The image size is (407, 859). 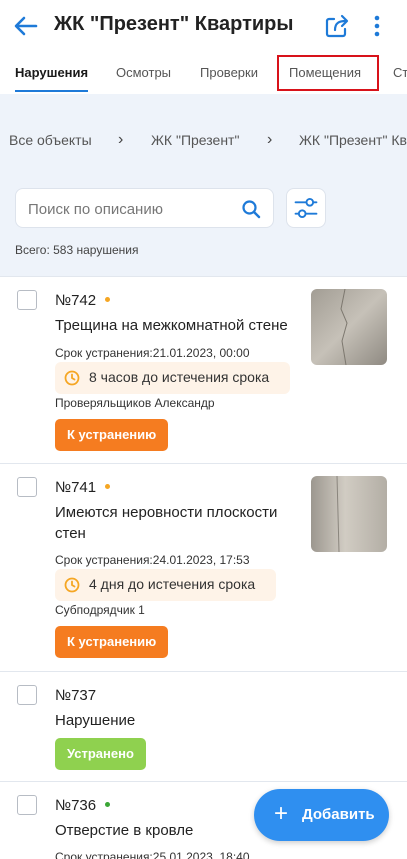 What do you see at coordinates (328, 73) in the screenshot?
I see `tab-premises-highlight` at bounding box center [328, 73].